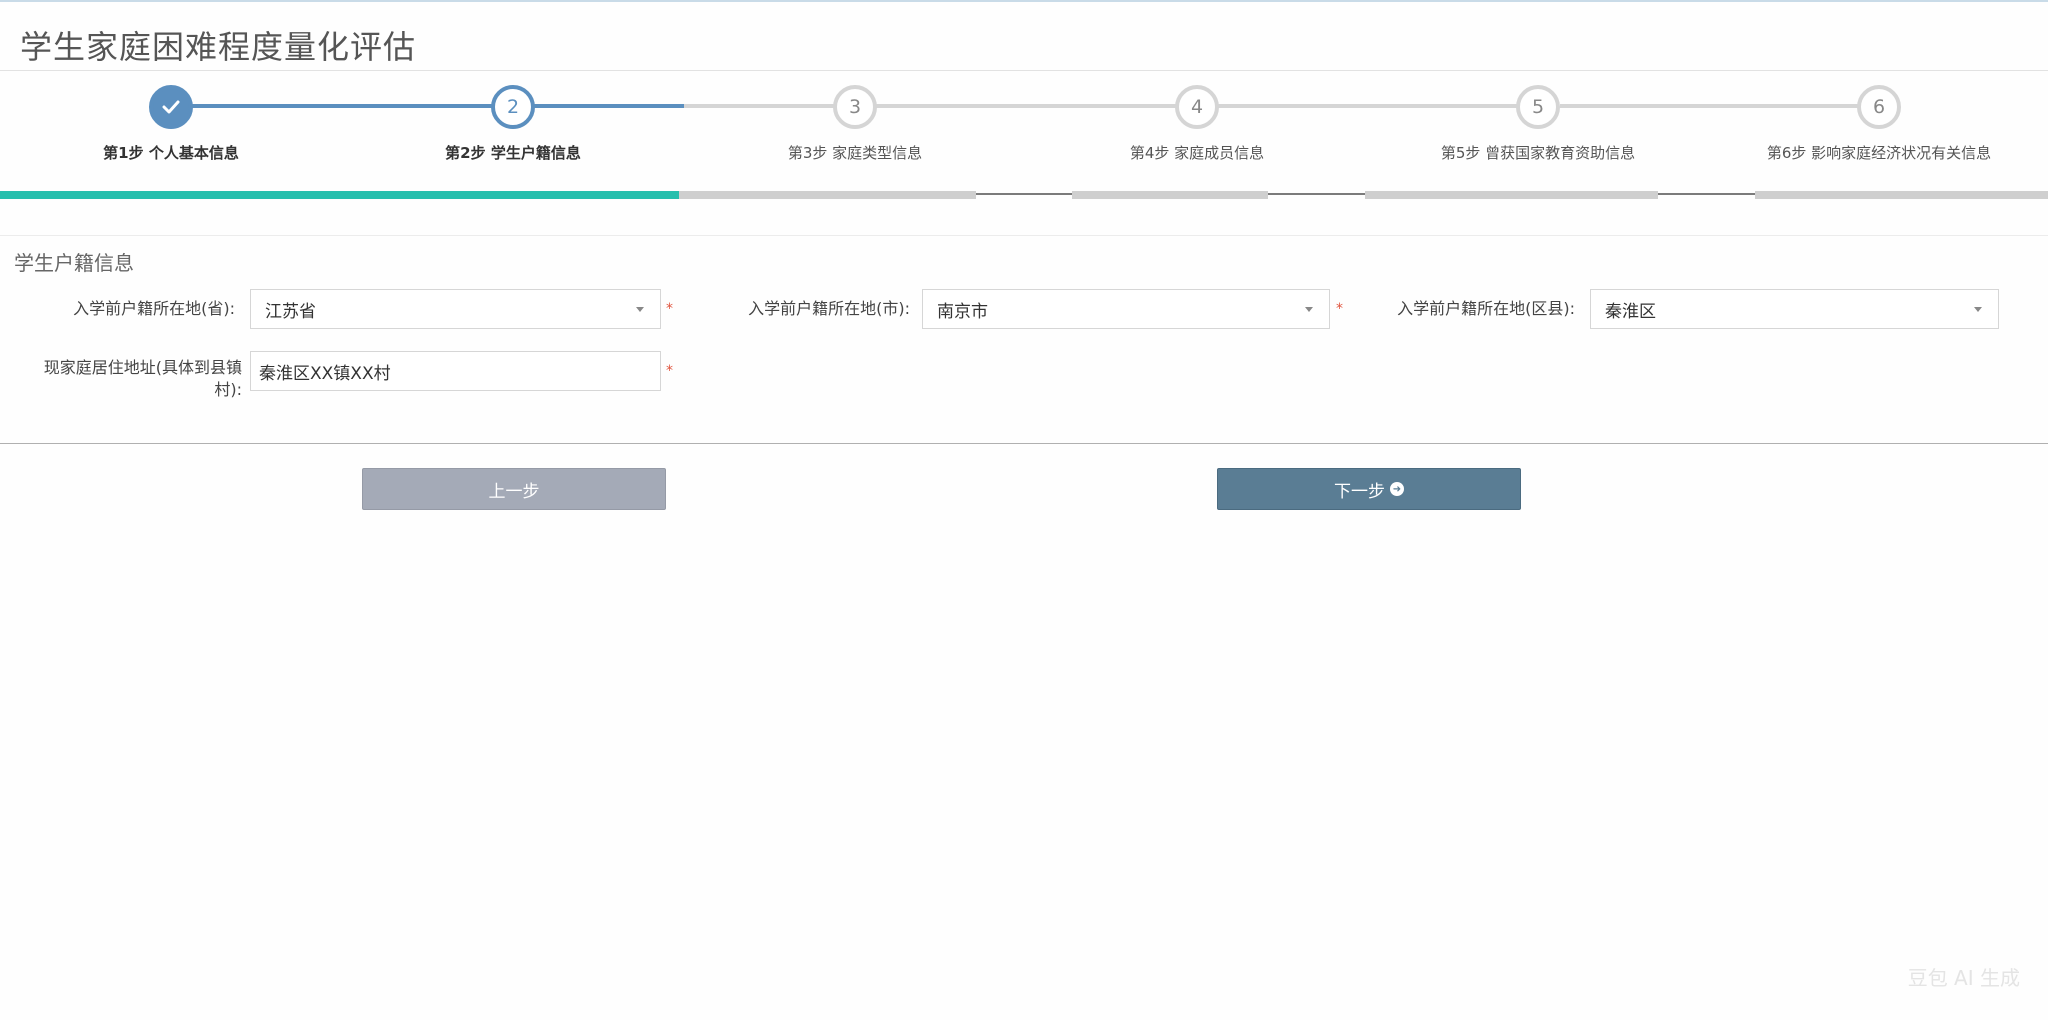 This screenshot has width=2048, height=1020. What do you see at coordinates (669, 309) in the screenshot?
I see `province-required-mark: *` at bounding box center [669, 309].